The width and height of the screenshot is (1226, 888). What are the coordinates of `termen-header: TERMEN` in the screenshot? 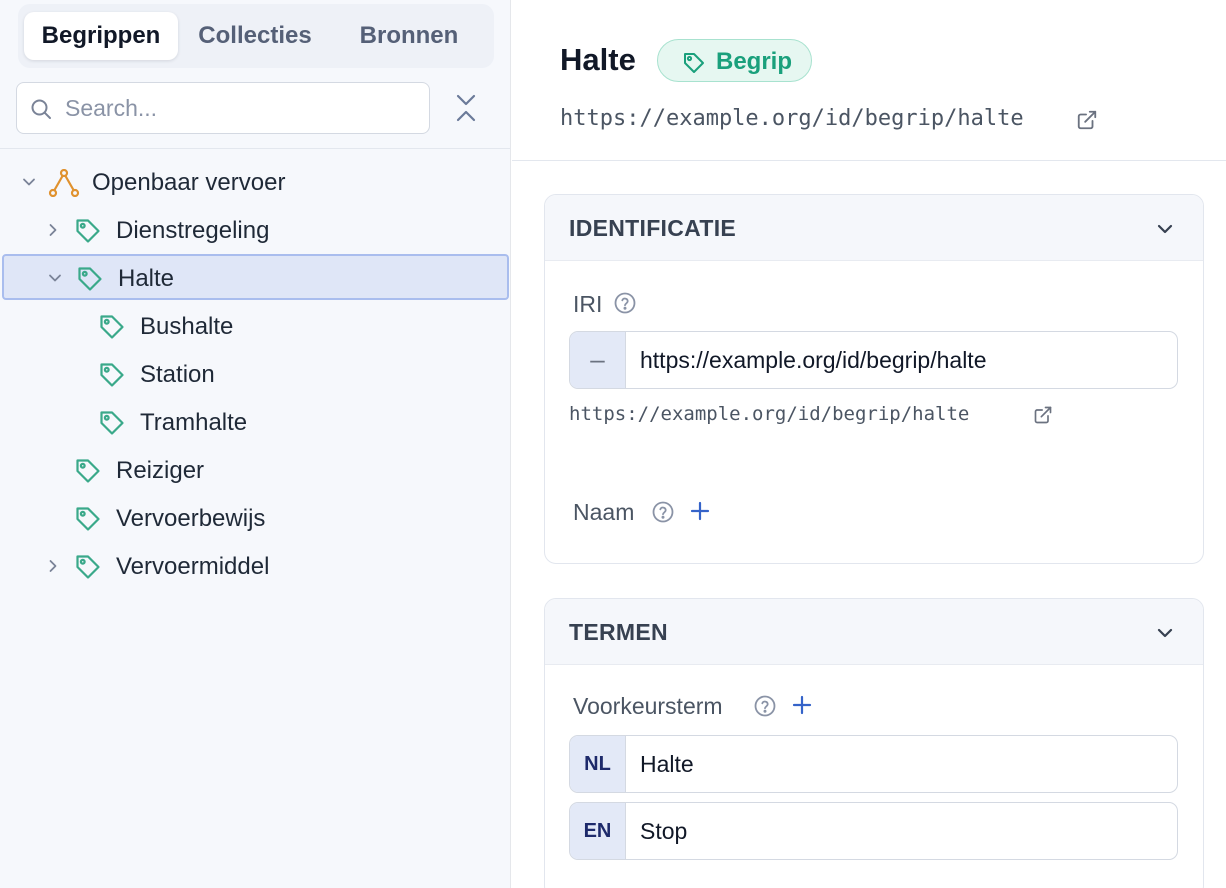 It's located at (874, 632).